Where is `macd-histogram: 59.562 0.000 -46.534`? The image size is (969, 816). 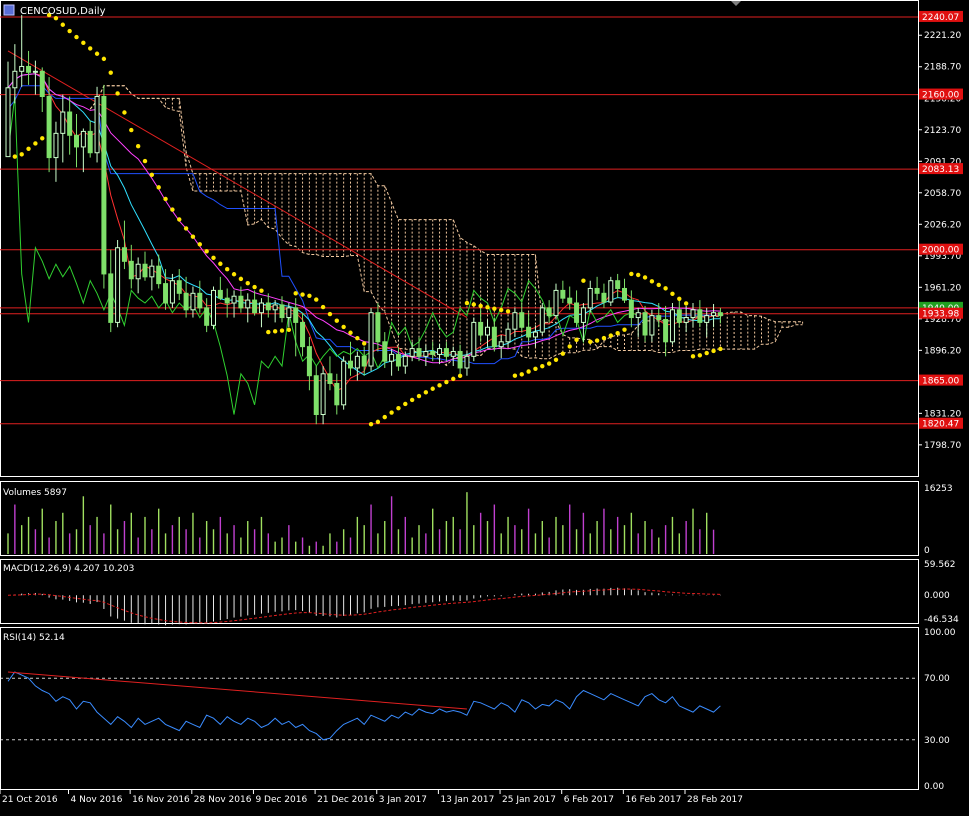 macd-histogram: 59.562 0.000 -46.534 is located at coordinates (483, 593).